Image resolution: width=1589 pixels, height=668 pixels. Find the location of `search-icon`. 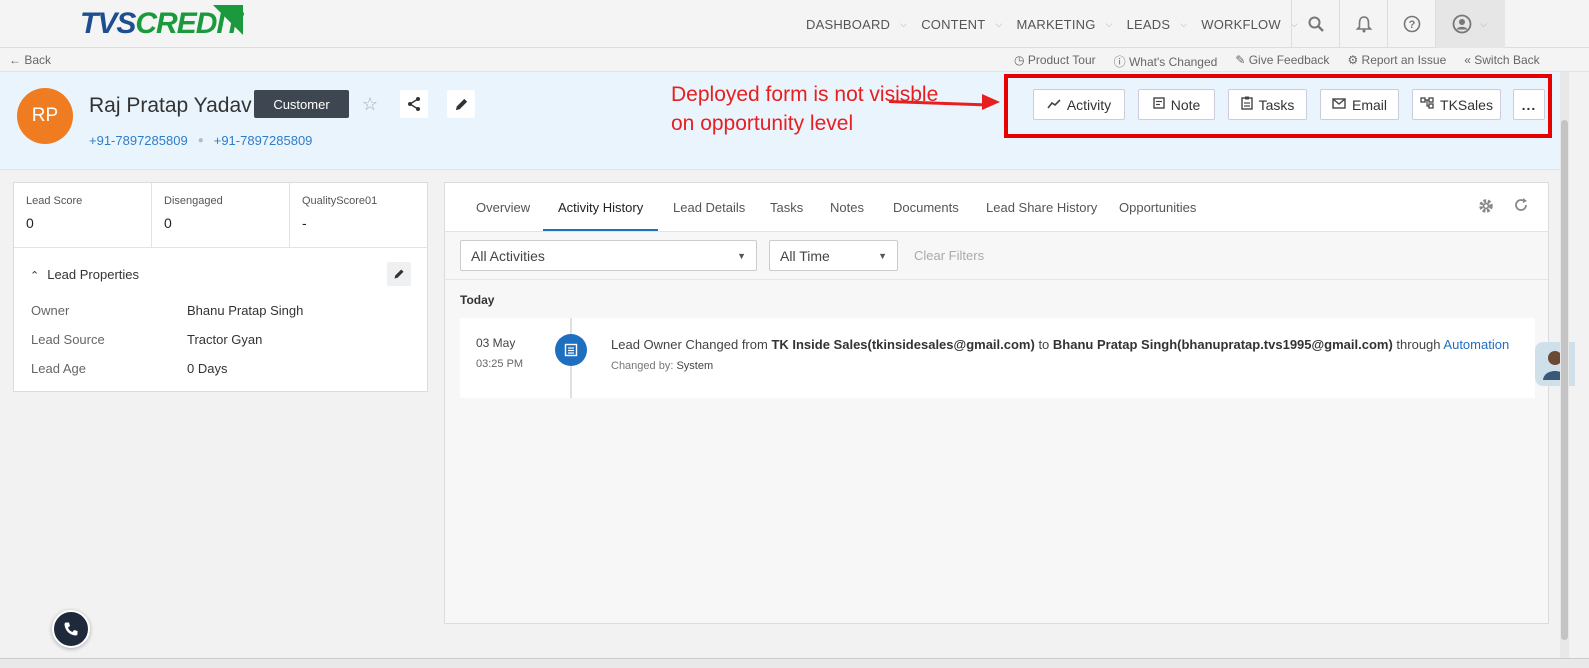

search-icon is located at coordinates (1315, 24).